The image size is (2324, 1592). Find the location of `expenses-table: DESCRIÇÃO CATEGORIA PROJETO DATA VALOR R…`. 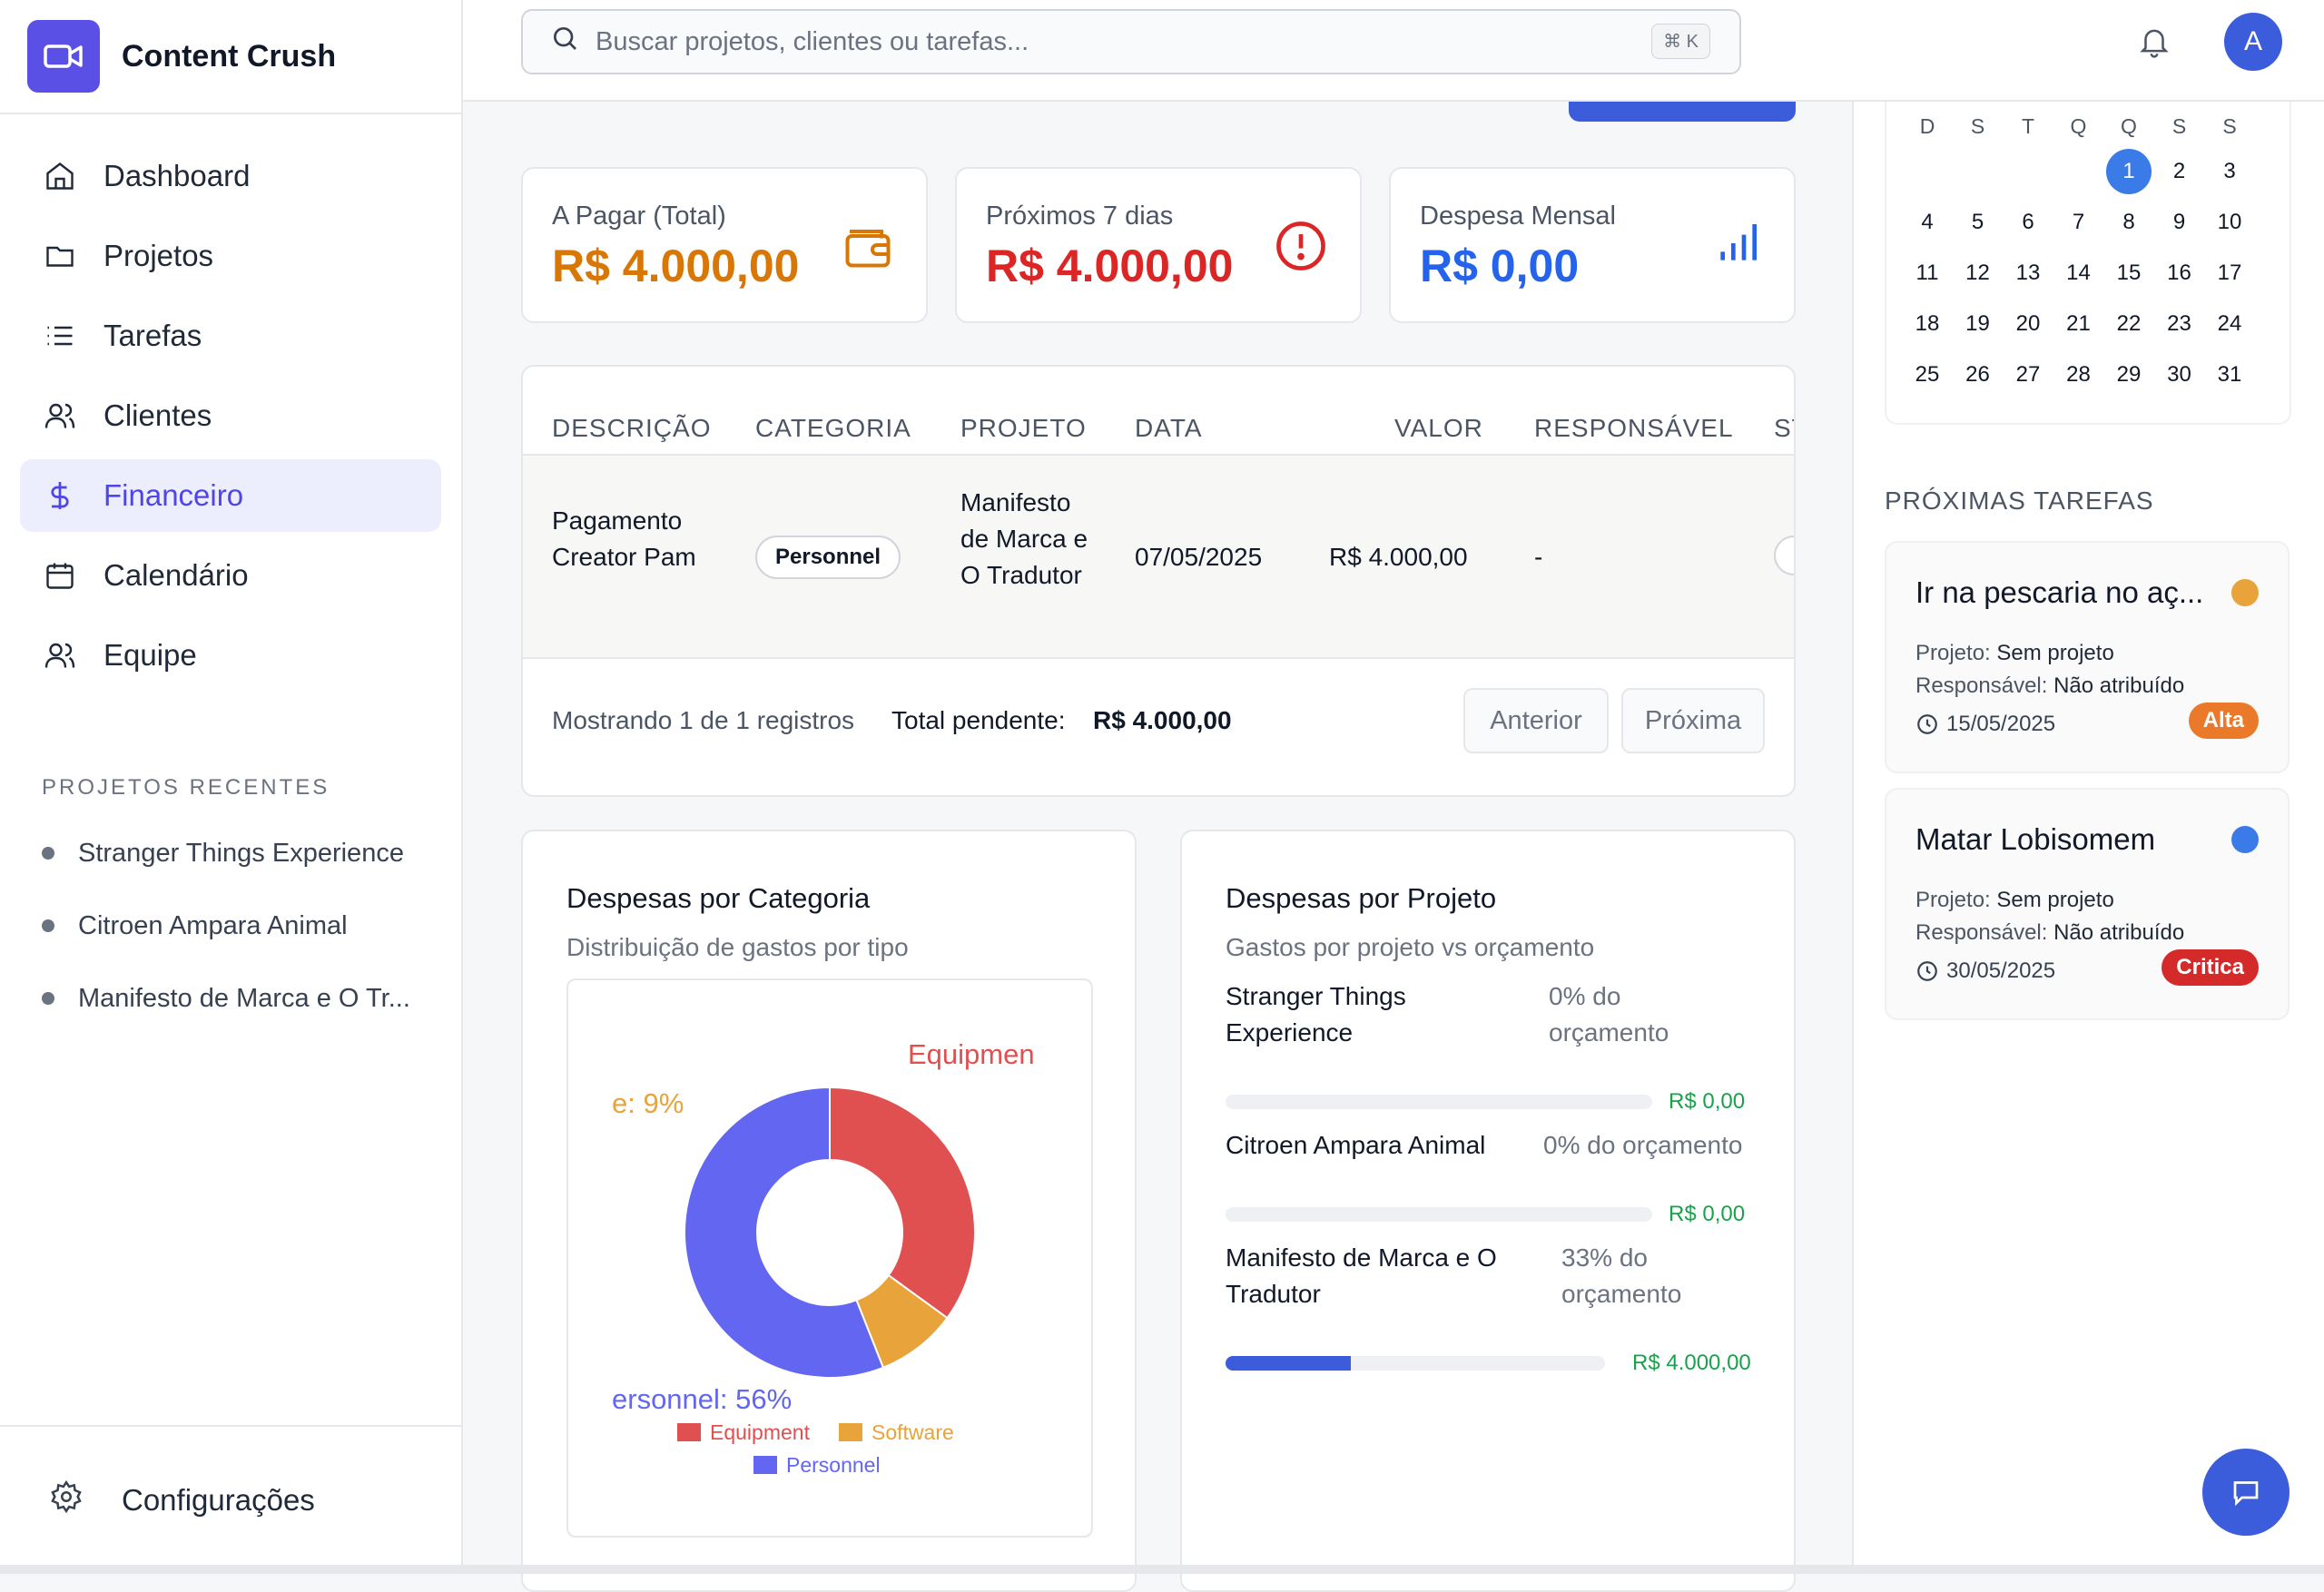

expenses-table: DESCRIÇÃO CATEGORIA PROJETO DATA VALOR R… is located at coordinates (1158, 581).